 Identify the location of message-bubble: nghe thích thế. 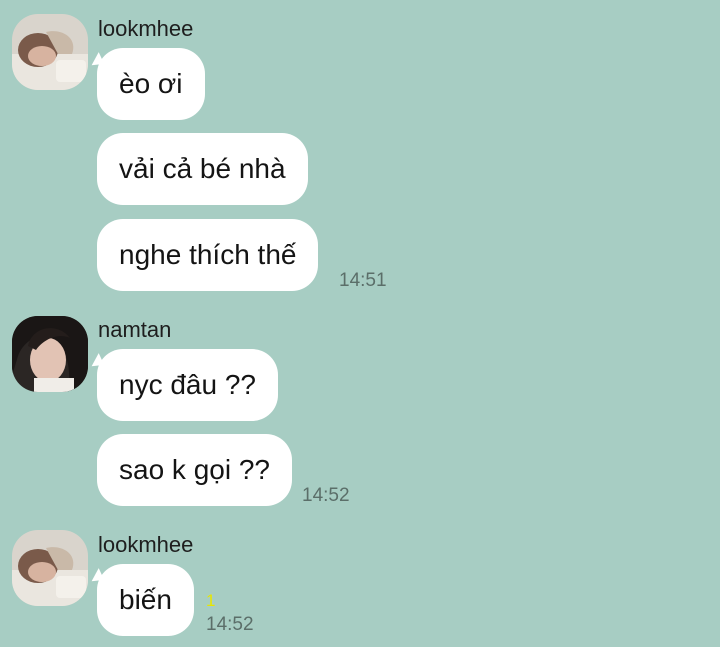
(208, 255).